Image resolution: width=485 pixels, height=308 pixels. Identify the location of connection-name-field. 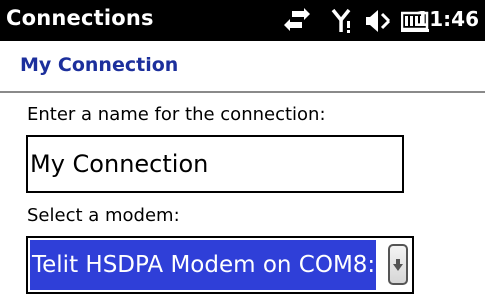
(215, 164).